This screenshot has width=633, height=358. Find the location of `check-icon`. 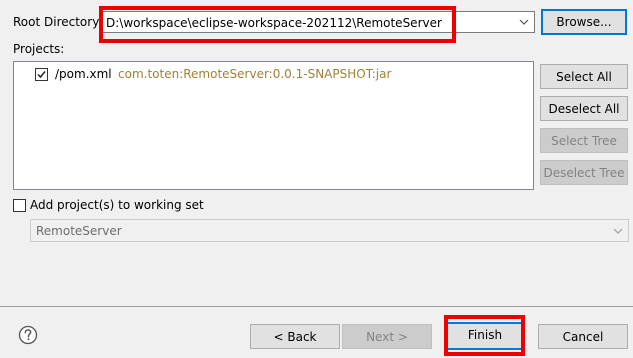

check-icon is located at coordinates (41, 75).